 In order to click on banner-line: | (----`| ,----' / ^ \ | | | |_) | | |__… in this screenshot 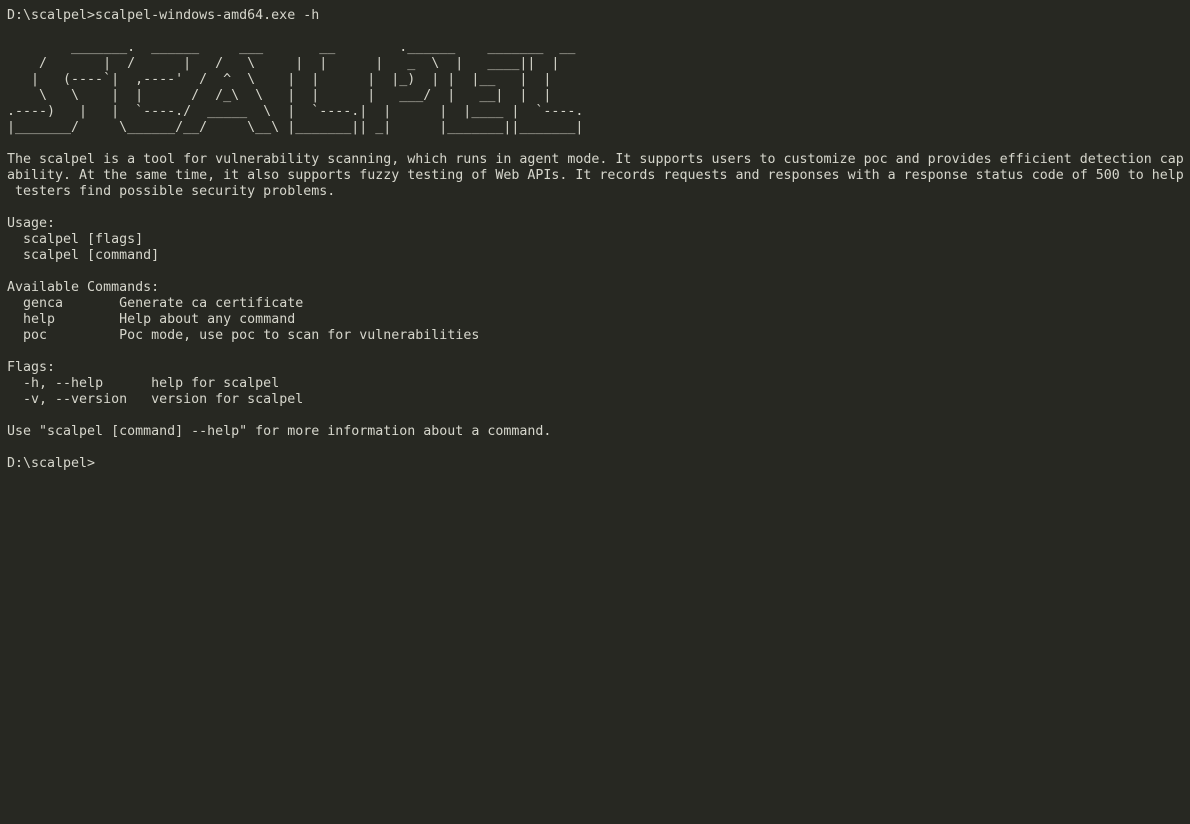, I will do `click(279, 79)`.